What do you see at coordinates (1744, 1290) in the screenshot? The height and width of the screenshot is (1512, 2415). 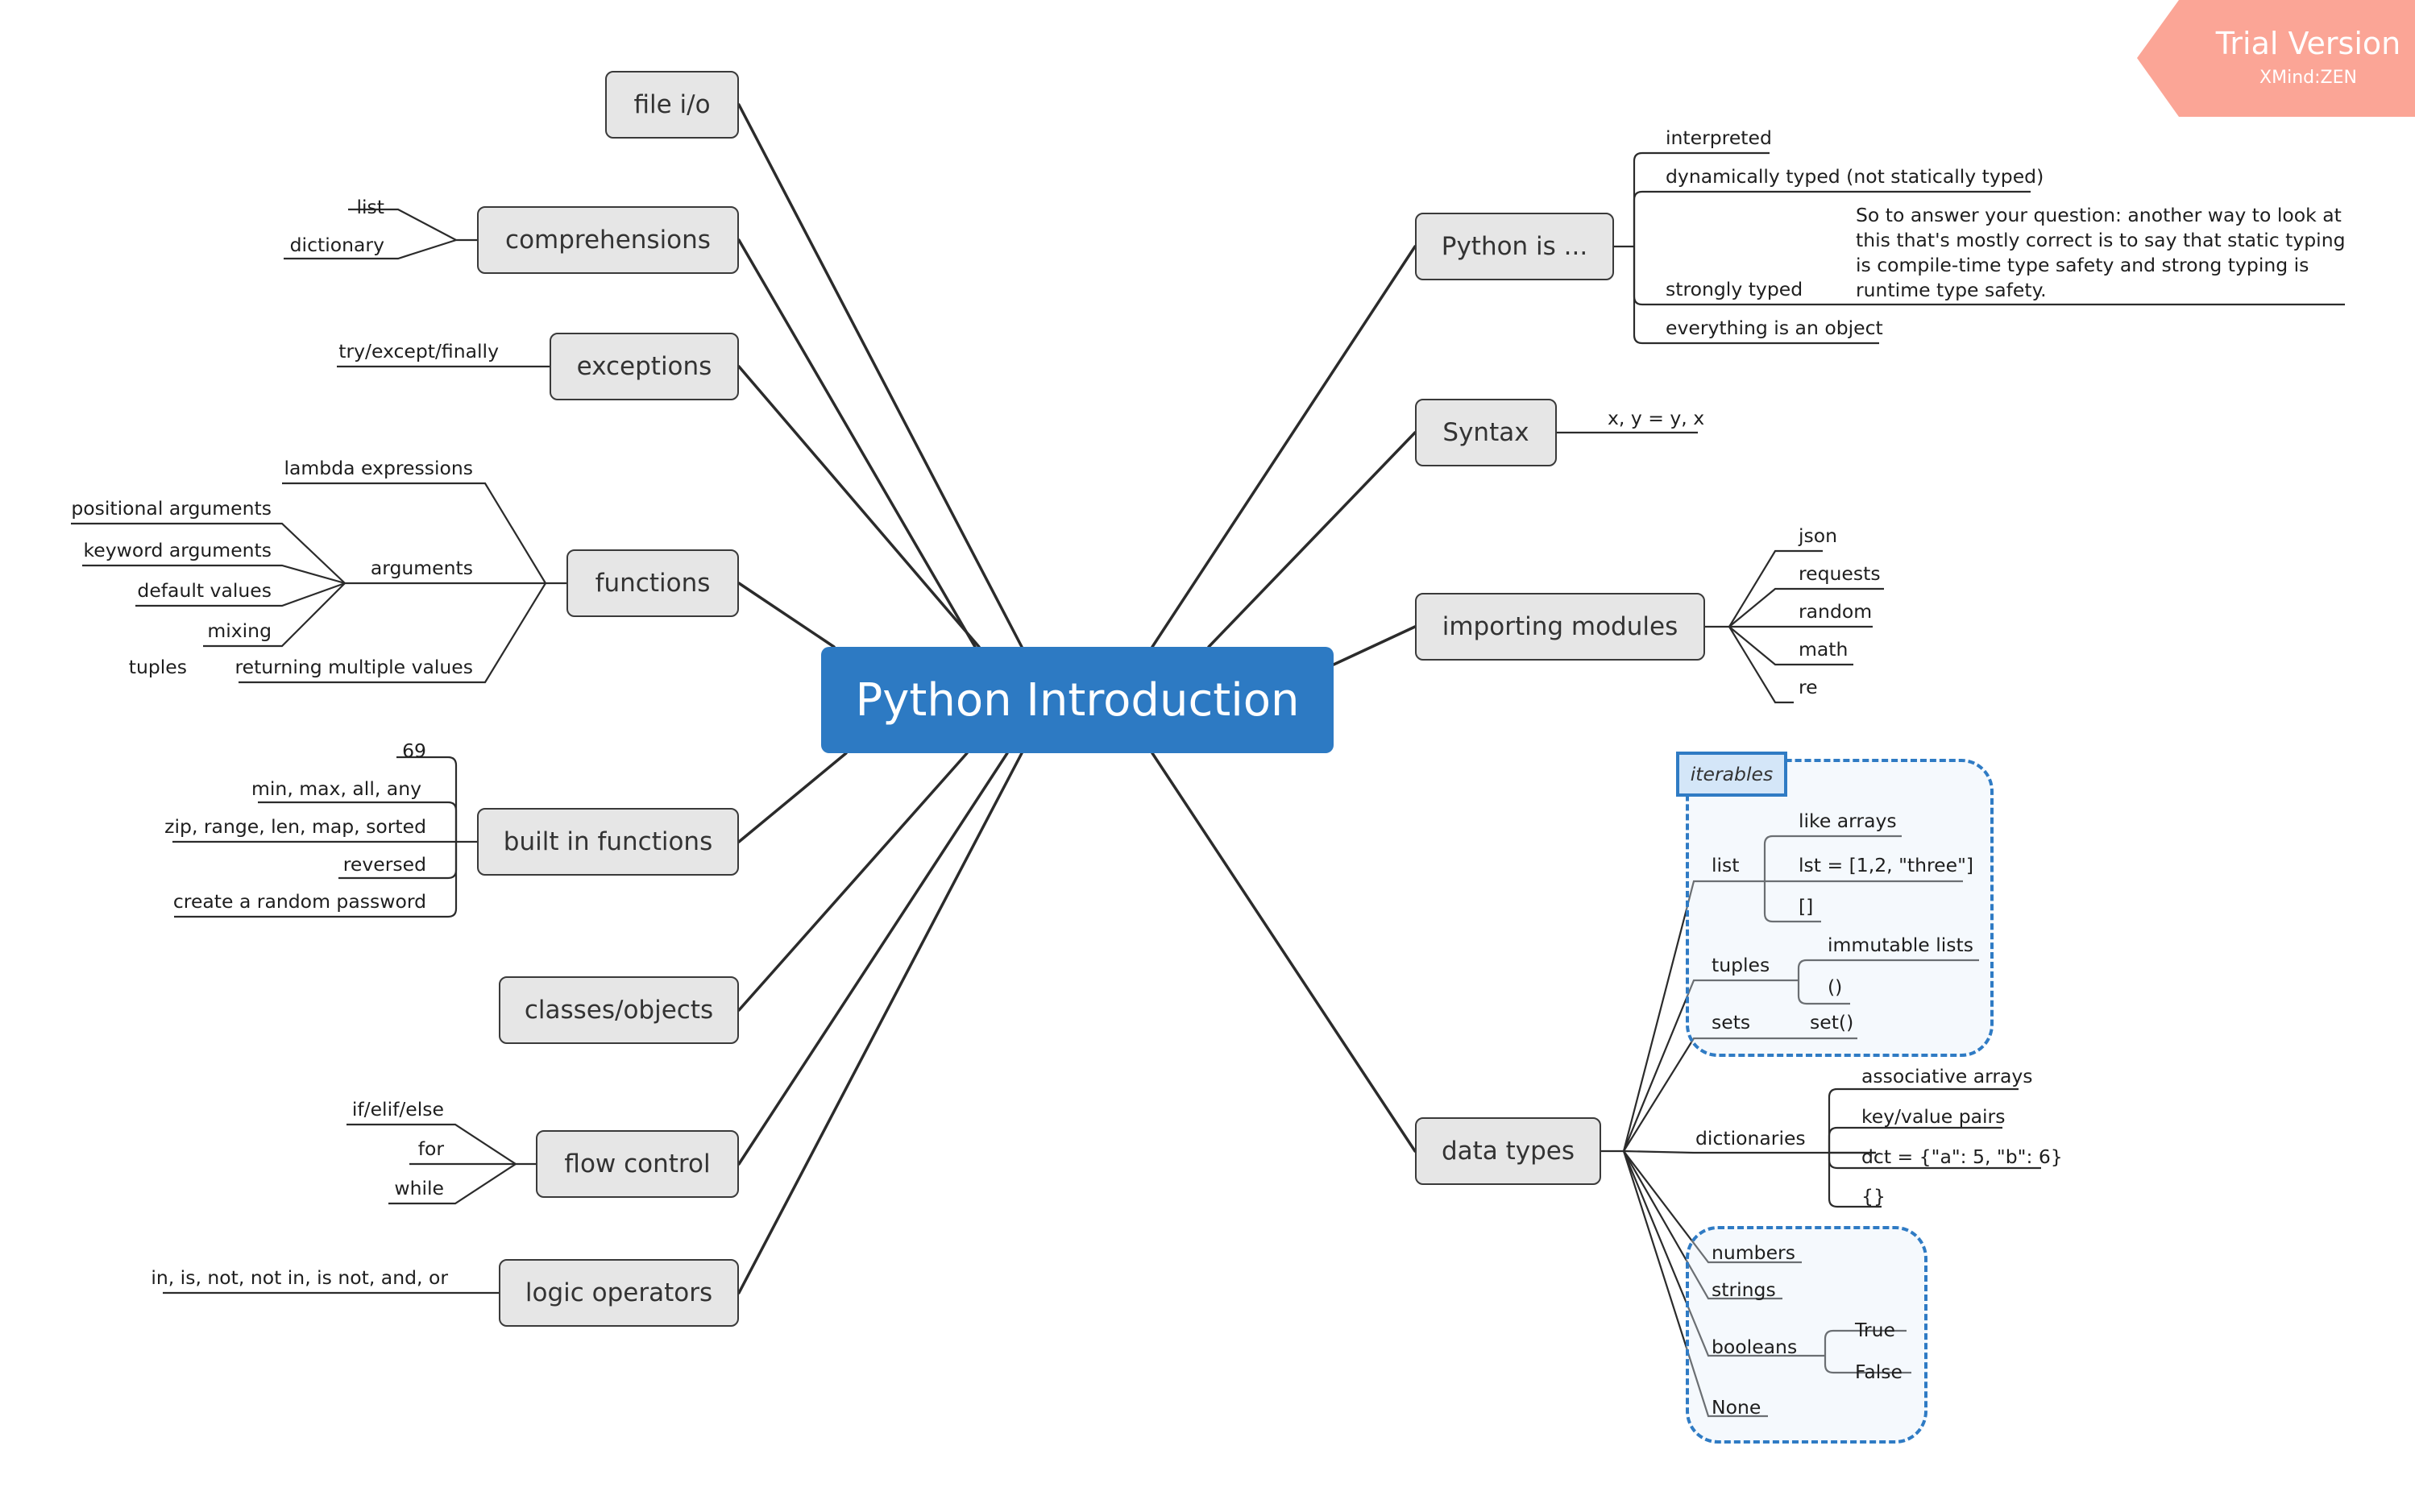 I see `leaf-strings: strings` at bounding box center [1744, 1290].